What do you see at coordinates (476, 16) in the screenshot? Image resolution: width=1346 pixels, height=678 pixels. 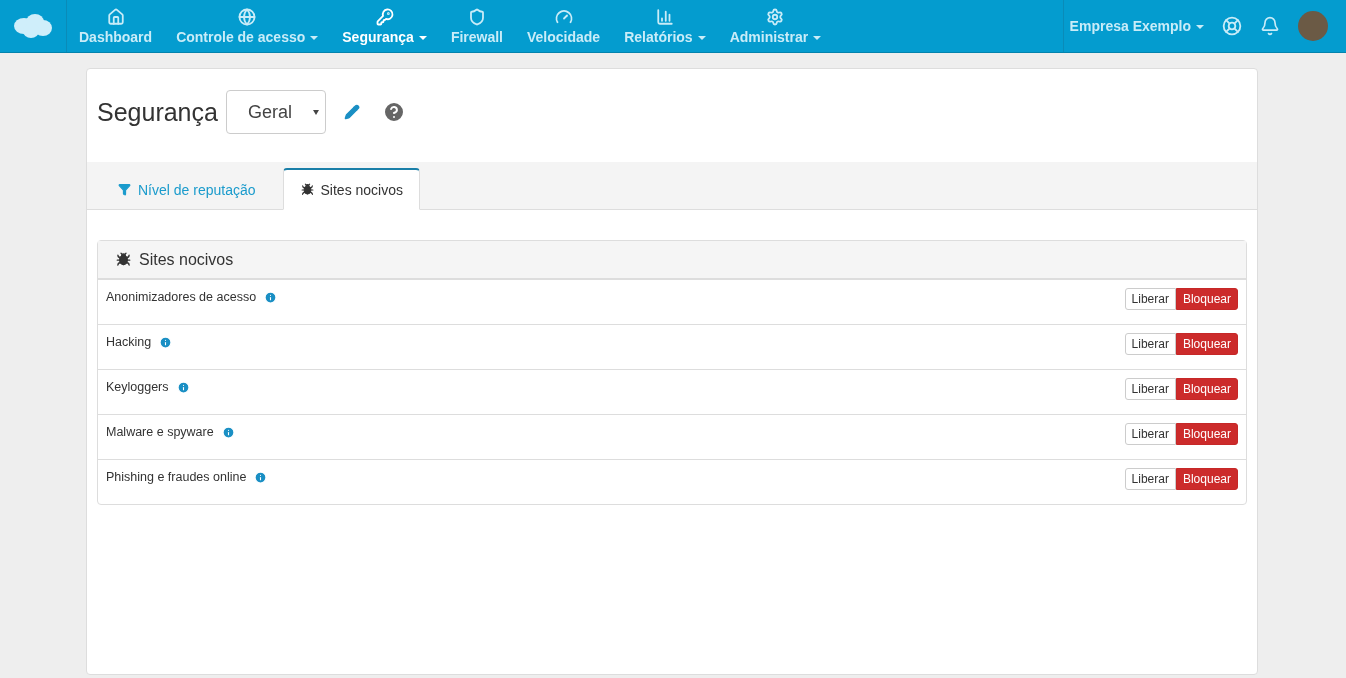 I see `shield-icon` at bounding box center [476, 16].